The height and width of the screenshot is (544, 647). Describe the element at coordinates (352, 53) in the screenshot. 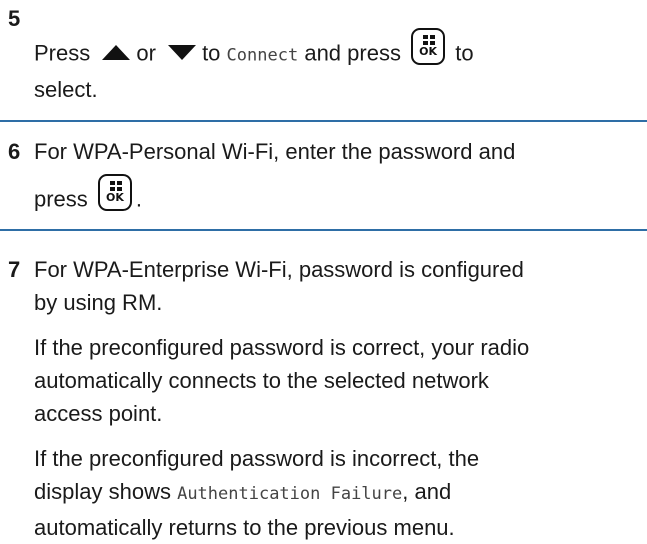

I see `step-text: and press` at that location.